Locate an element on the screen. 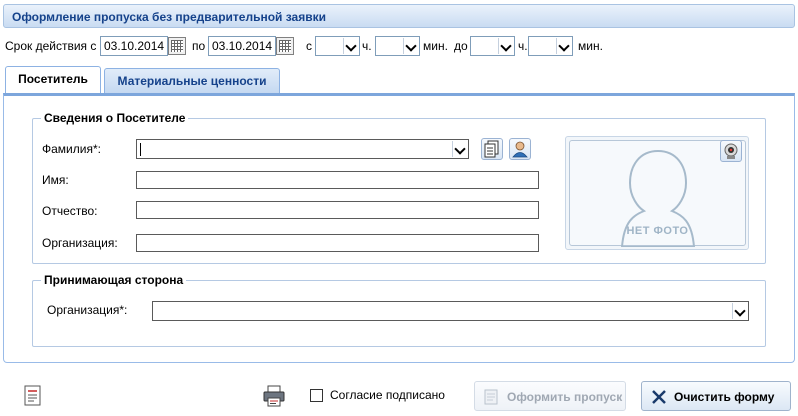 Image resolution: width=798 pixels, height=416 pixels. tab-valuables-label: Материальные ценности is located at coordinates (192, 81).